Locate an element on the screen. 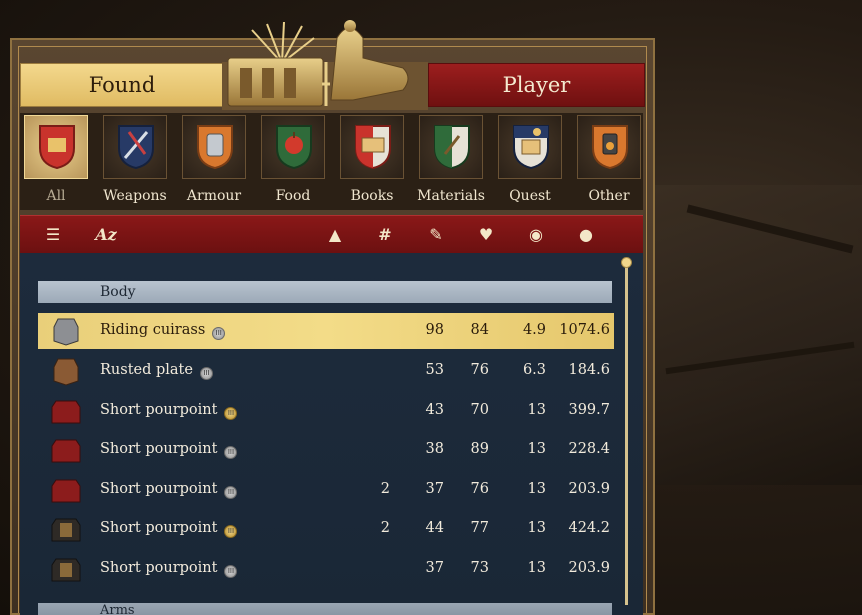 Image resolution: width=862 pixels, height=615 pixels. category-all: All is located at coordinates (56, 161).